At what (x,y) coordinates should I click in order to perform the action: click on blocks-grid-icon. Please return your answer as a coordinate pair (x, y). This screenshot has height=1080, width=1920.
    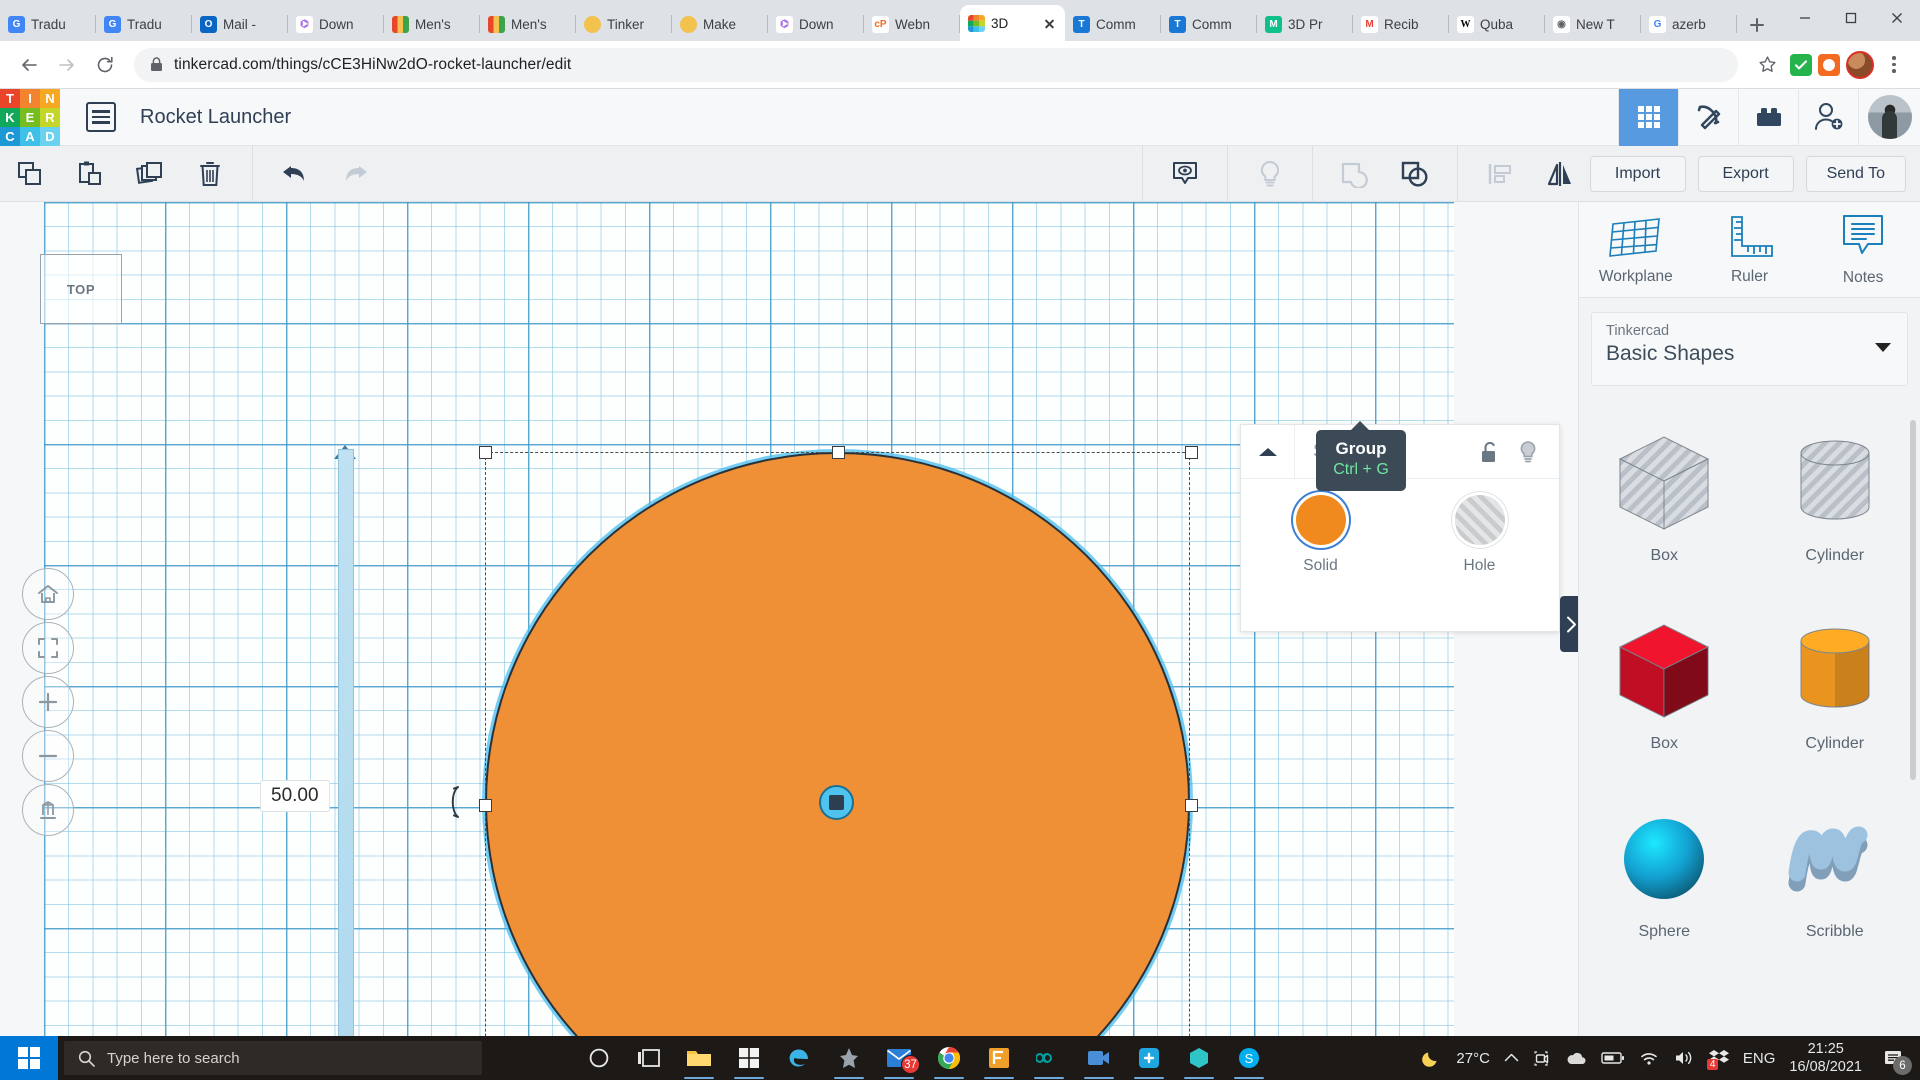
    Looking at the image, I should click on (1648, 117).